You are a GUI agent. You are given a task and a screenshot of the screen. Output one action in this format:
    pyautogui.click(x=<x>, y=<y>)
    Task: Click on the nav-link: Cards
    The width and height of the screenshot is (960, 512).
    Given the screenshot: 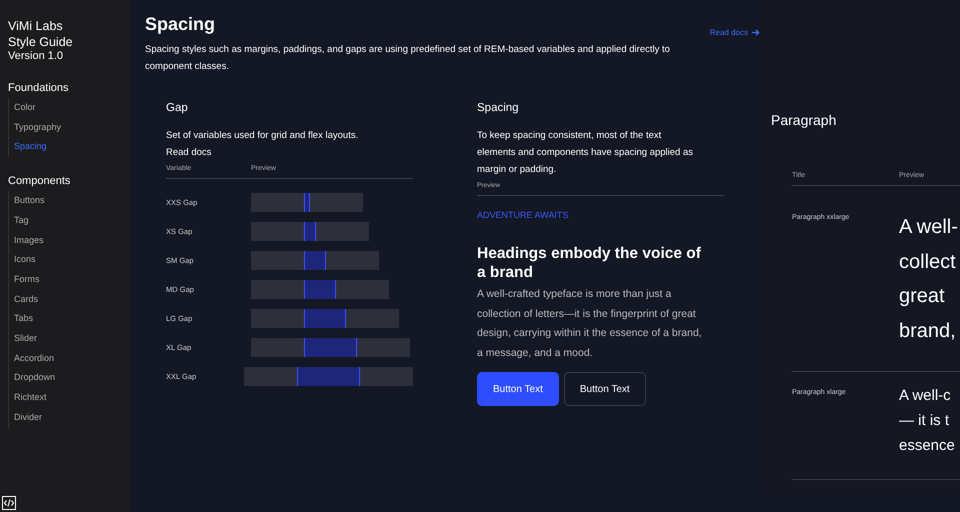 What is the action you would take?
    pyautogui.click(x=69, y=300)
    